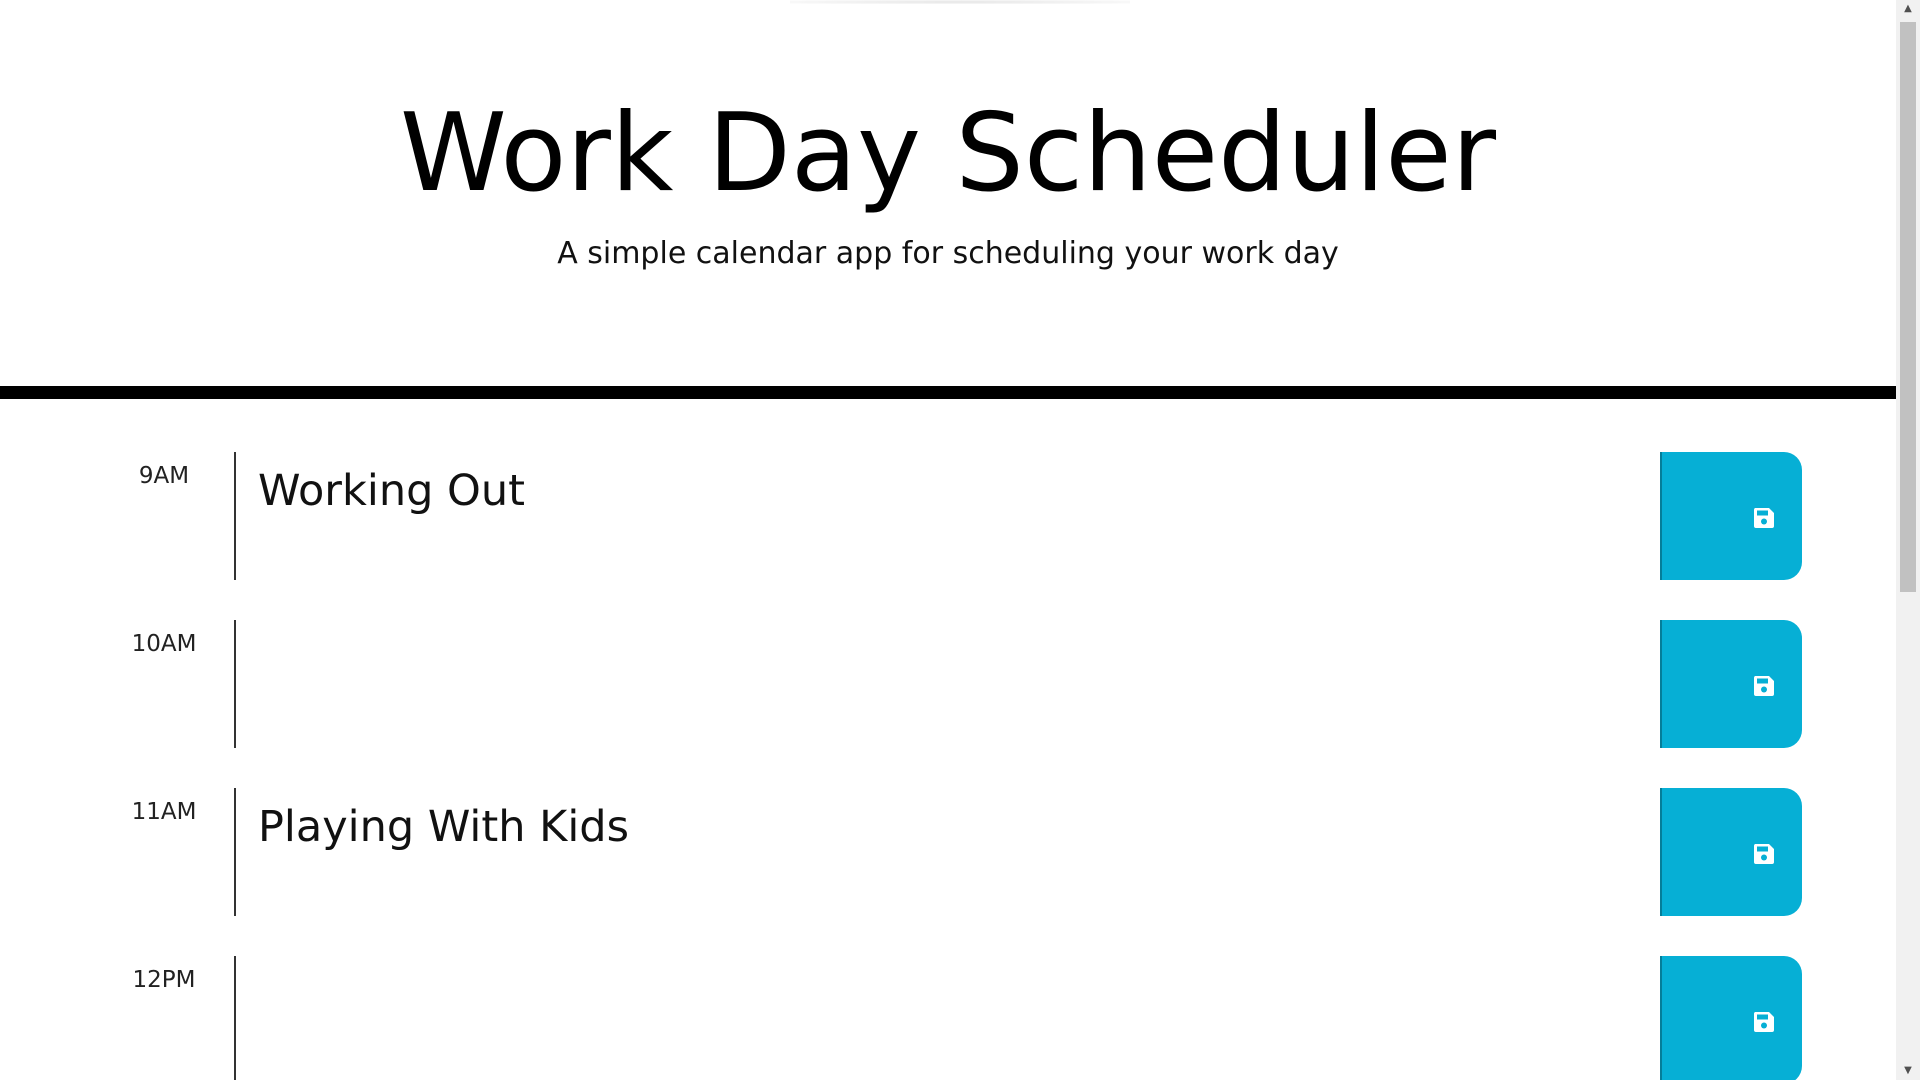 This screenshot has height=1080, width=1920. I want to click on time-block-11am: 11AM Playing With Kids, so click(948, 852).